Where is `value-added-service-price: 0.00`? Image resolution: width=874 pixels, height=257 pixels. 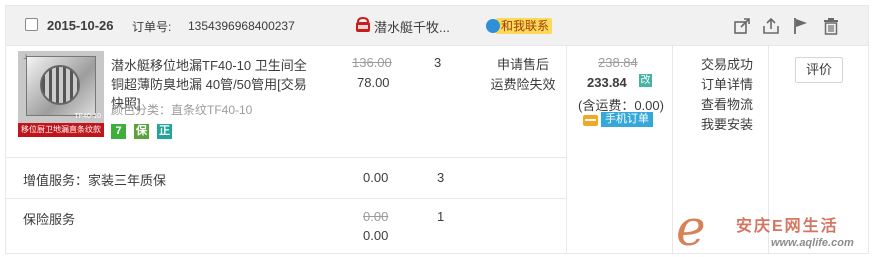
value-added-service-price: 0.00 is located at coordinates (376, 177).